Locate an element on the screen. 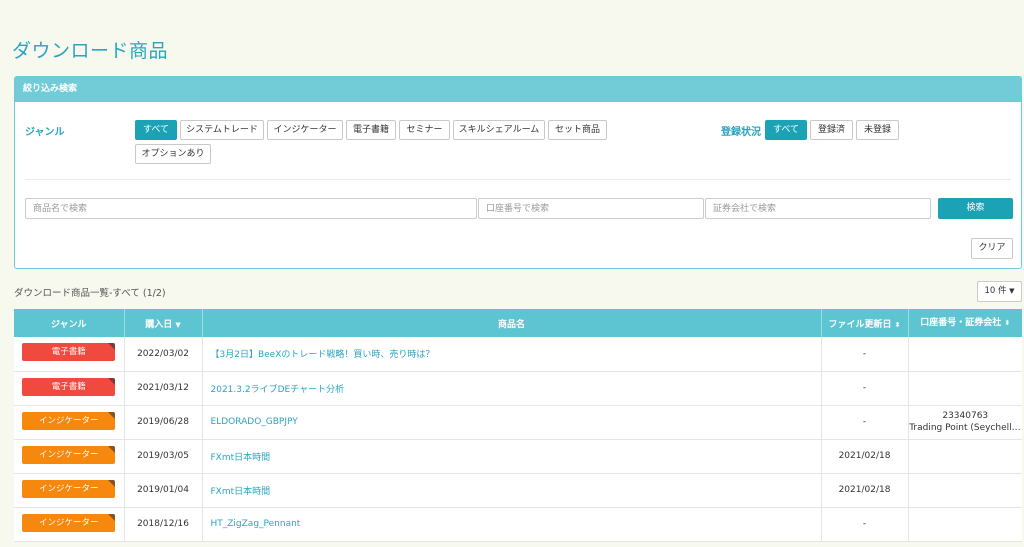  genre-chip-seminar: セミナー is located at coordinates (424, 130).